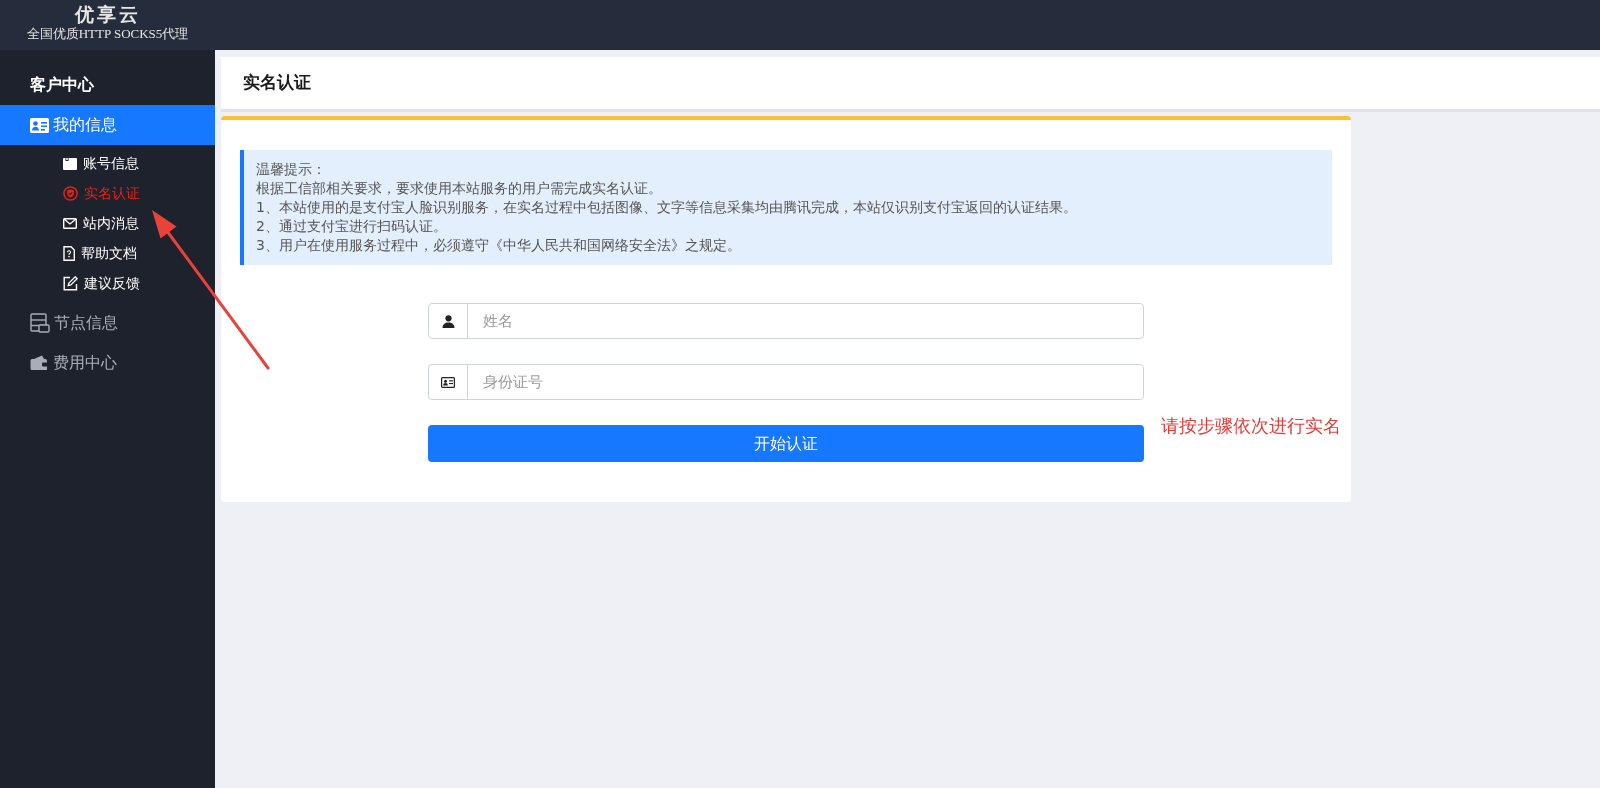 This screenshot has width=1600, height=788. Describe the element at coordinates (70, 283) in the screenshot. I see `edit-icon` at that location.